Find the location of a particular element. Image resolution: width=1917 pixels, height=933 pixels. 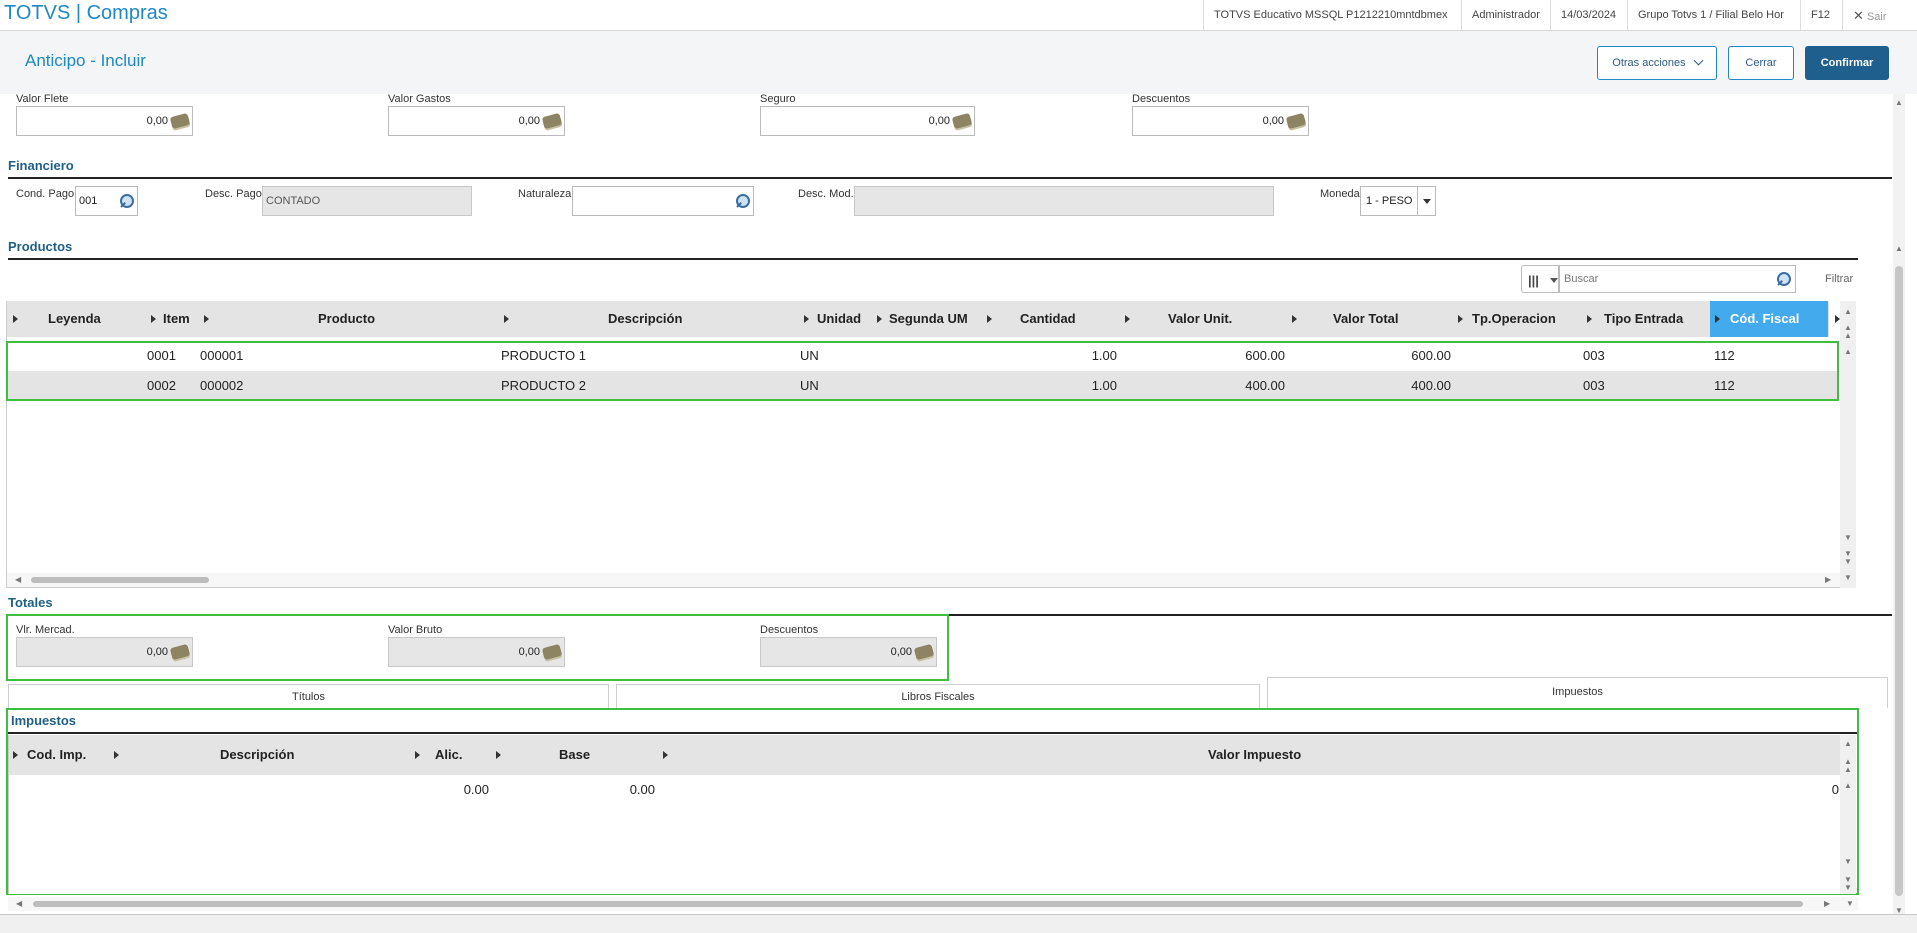

table-row: 0.00 0.00 0 is located at coordinates (925, 790).